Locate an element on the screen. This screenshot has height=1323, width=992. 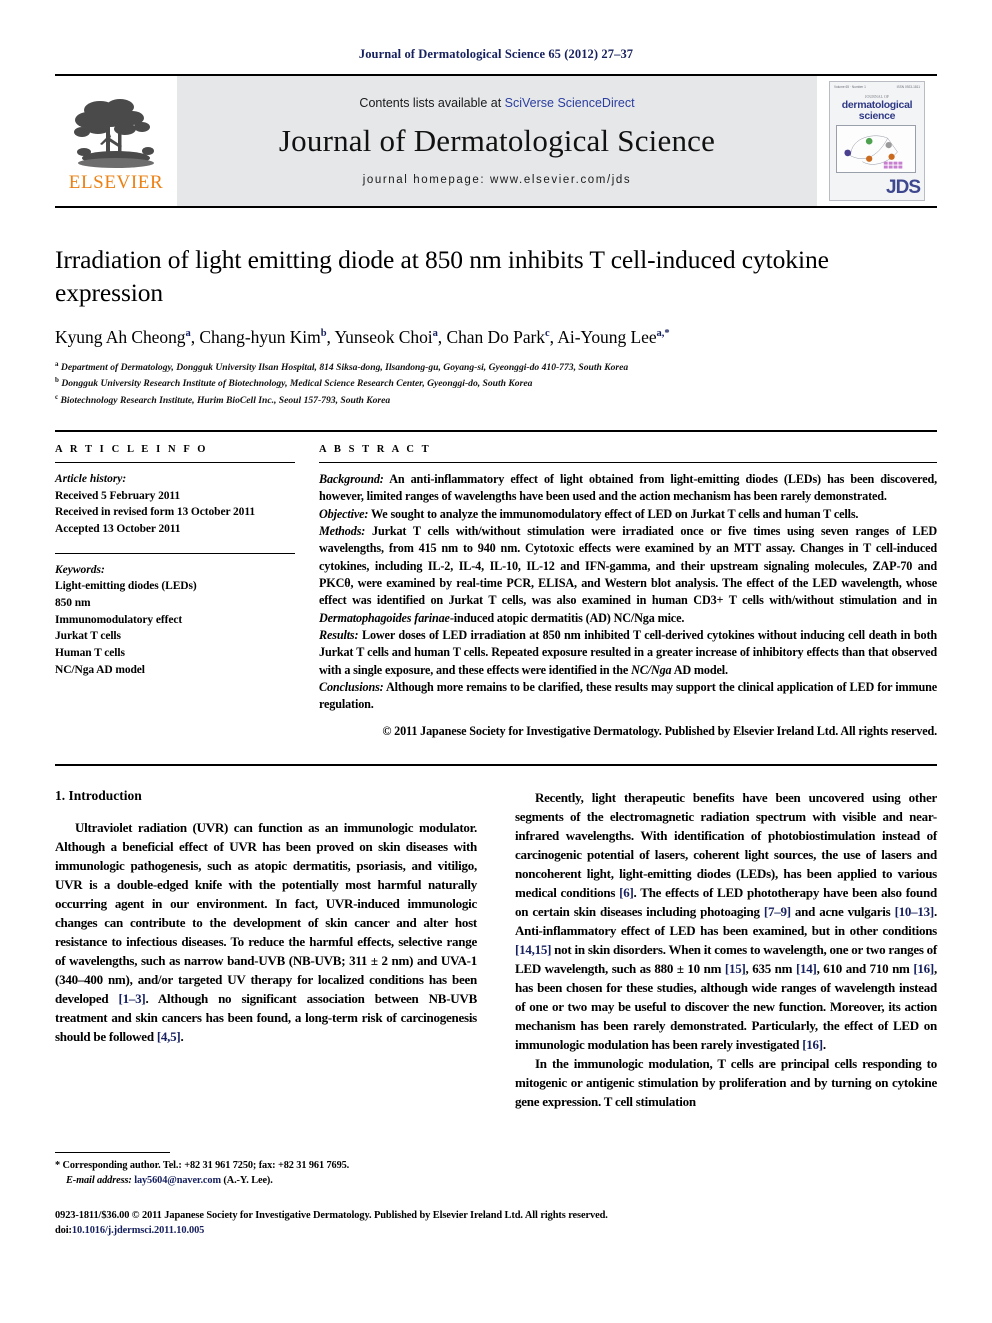
email-label: E-mail address: is located at coordinates (99, 1180).